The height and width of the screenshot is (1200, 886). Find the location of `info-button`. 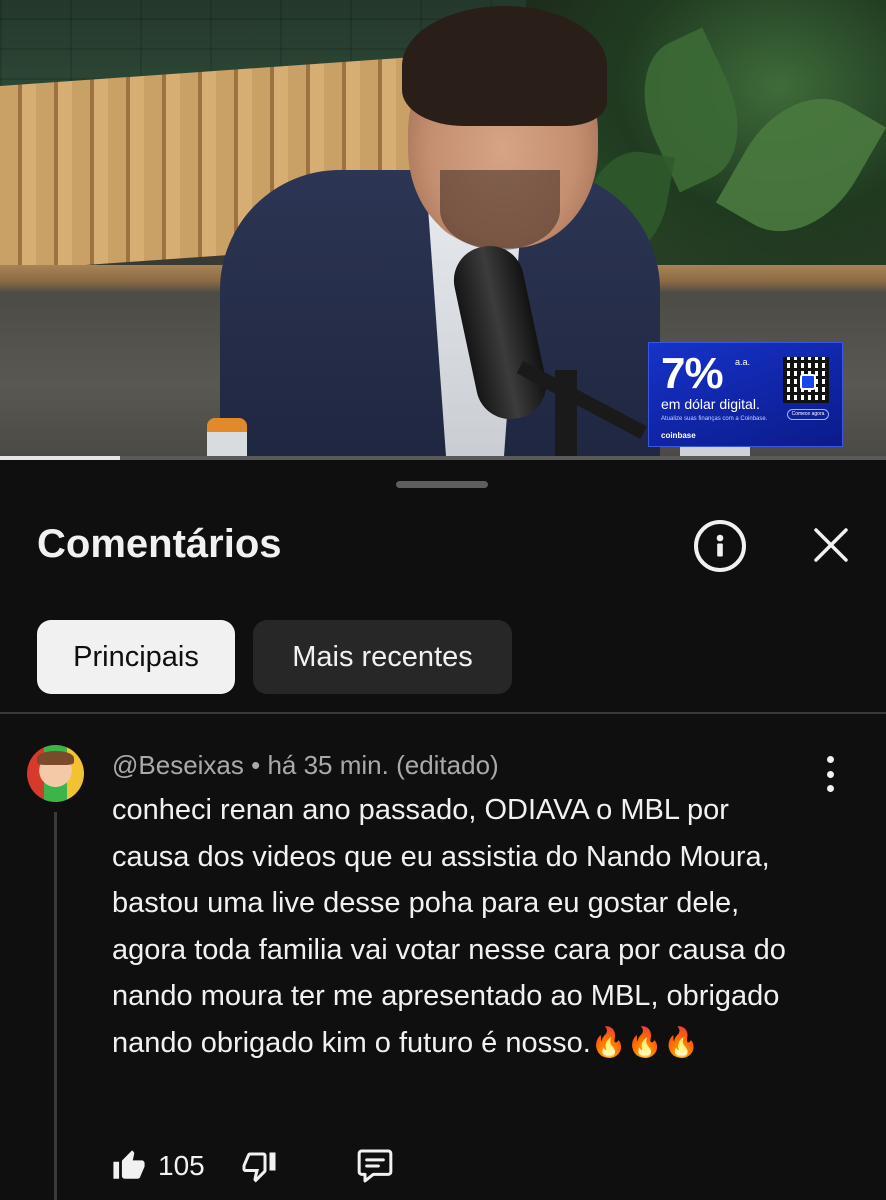

info-button is located at coordinates (720, 546).